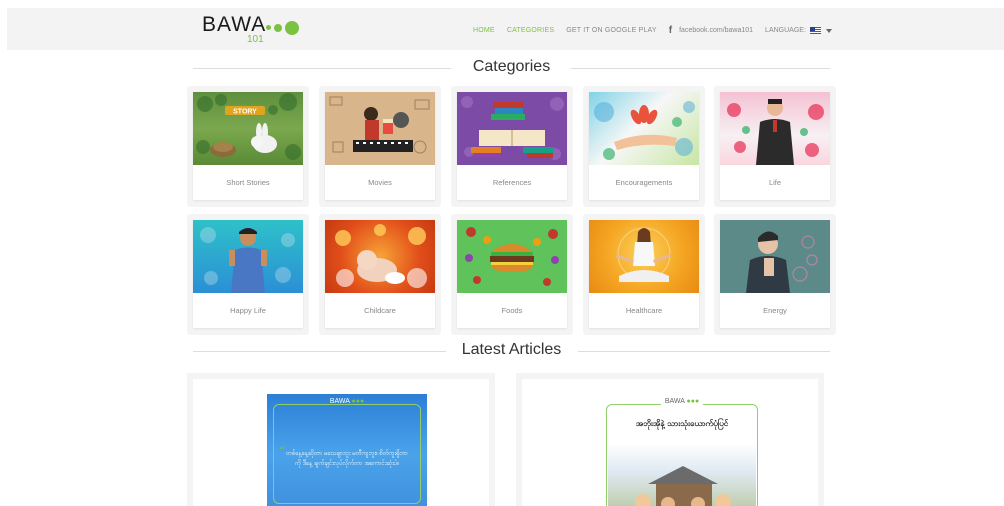 Image resolution: width=1004 pixels, height=506 pixels. What do you see at coordinates (775, 310) in the screenshot?
I see `category-label: Energy` at bounding box center [775, 310].